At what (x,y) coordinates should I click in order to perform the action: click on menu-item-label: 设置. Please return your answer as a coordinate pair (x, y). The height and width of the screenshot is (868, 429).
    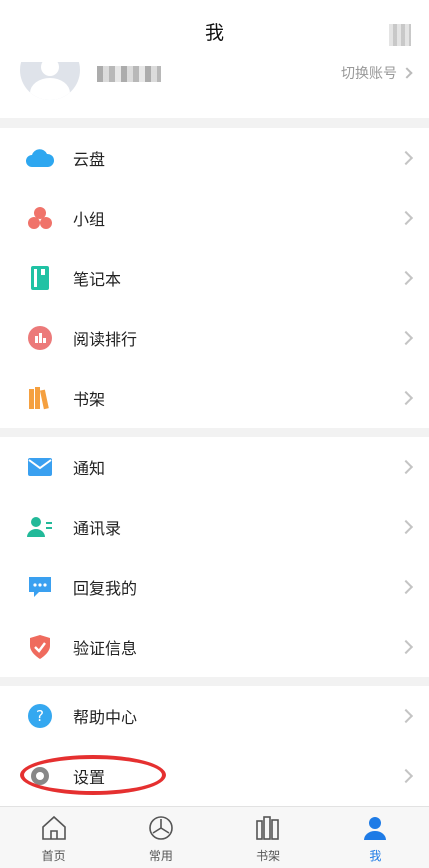
    Looking at the image, I should click on (89, 777).